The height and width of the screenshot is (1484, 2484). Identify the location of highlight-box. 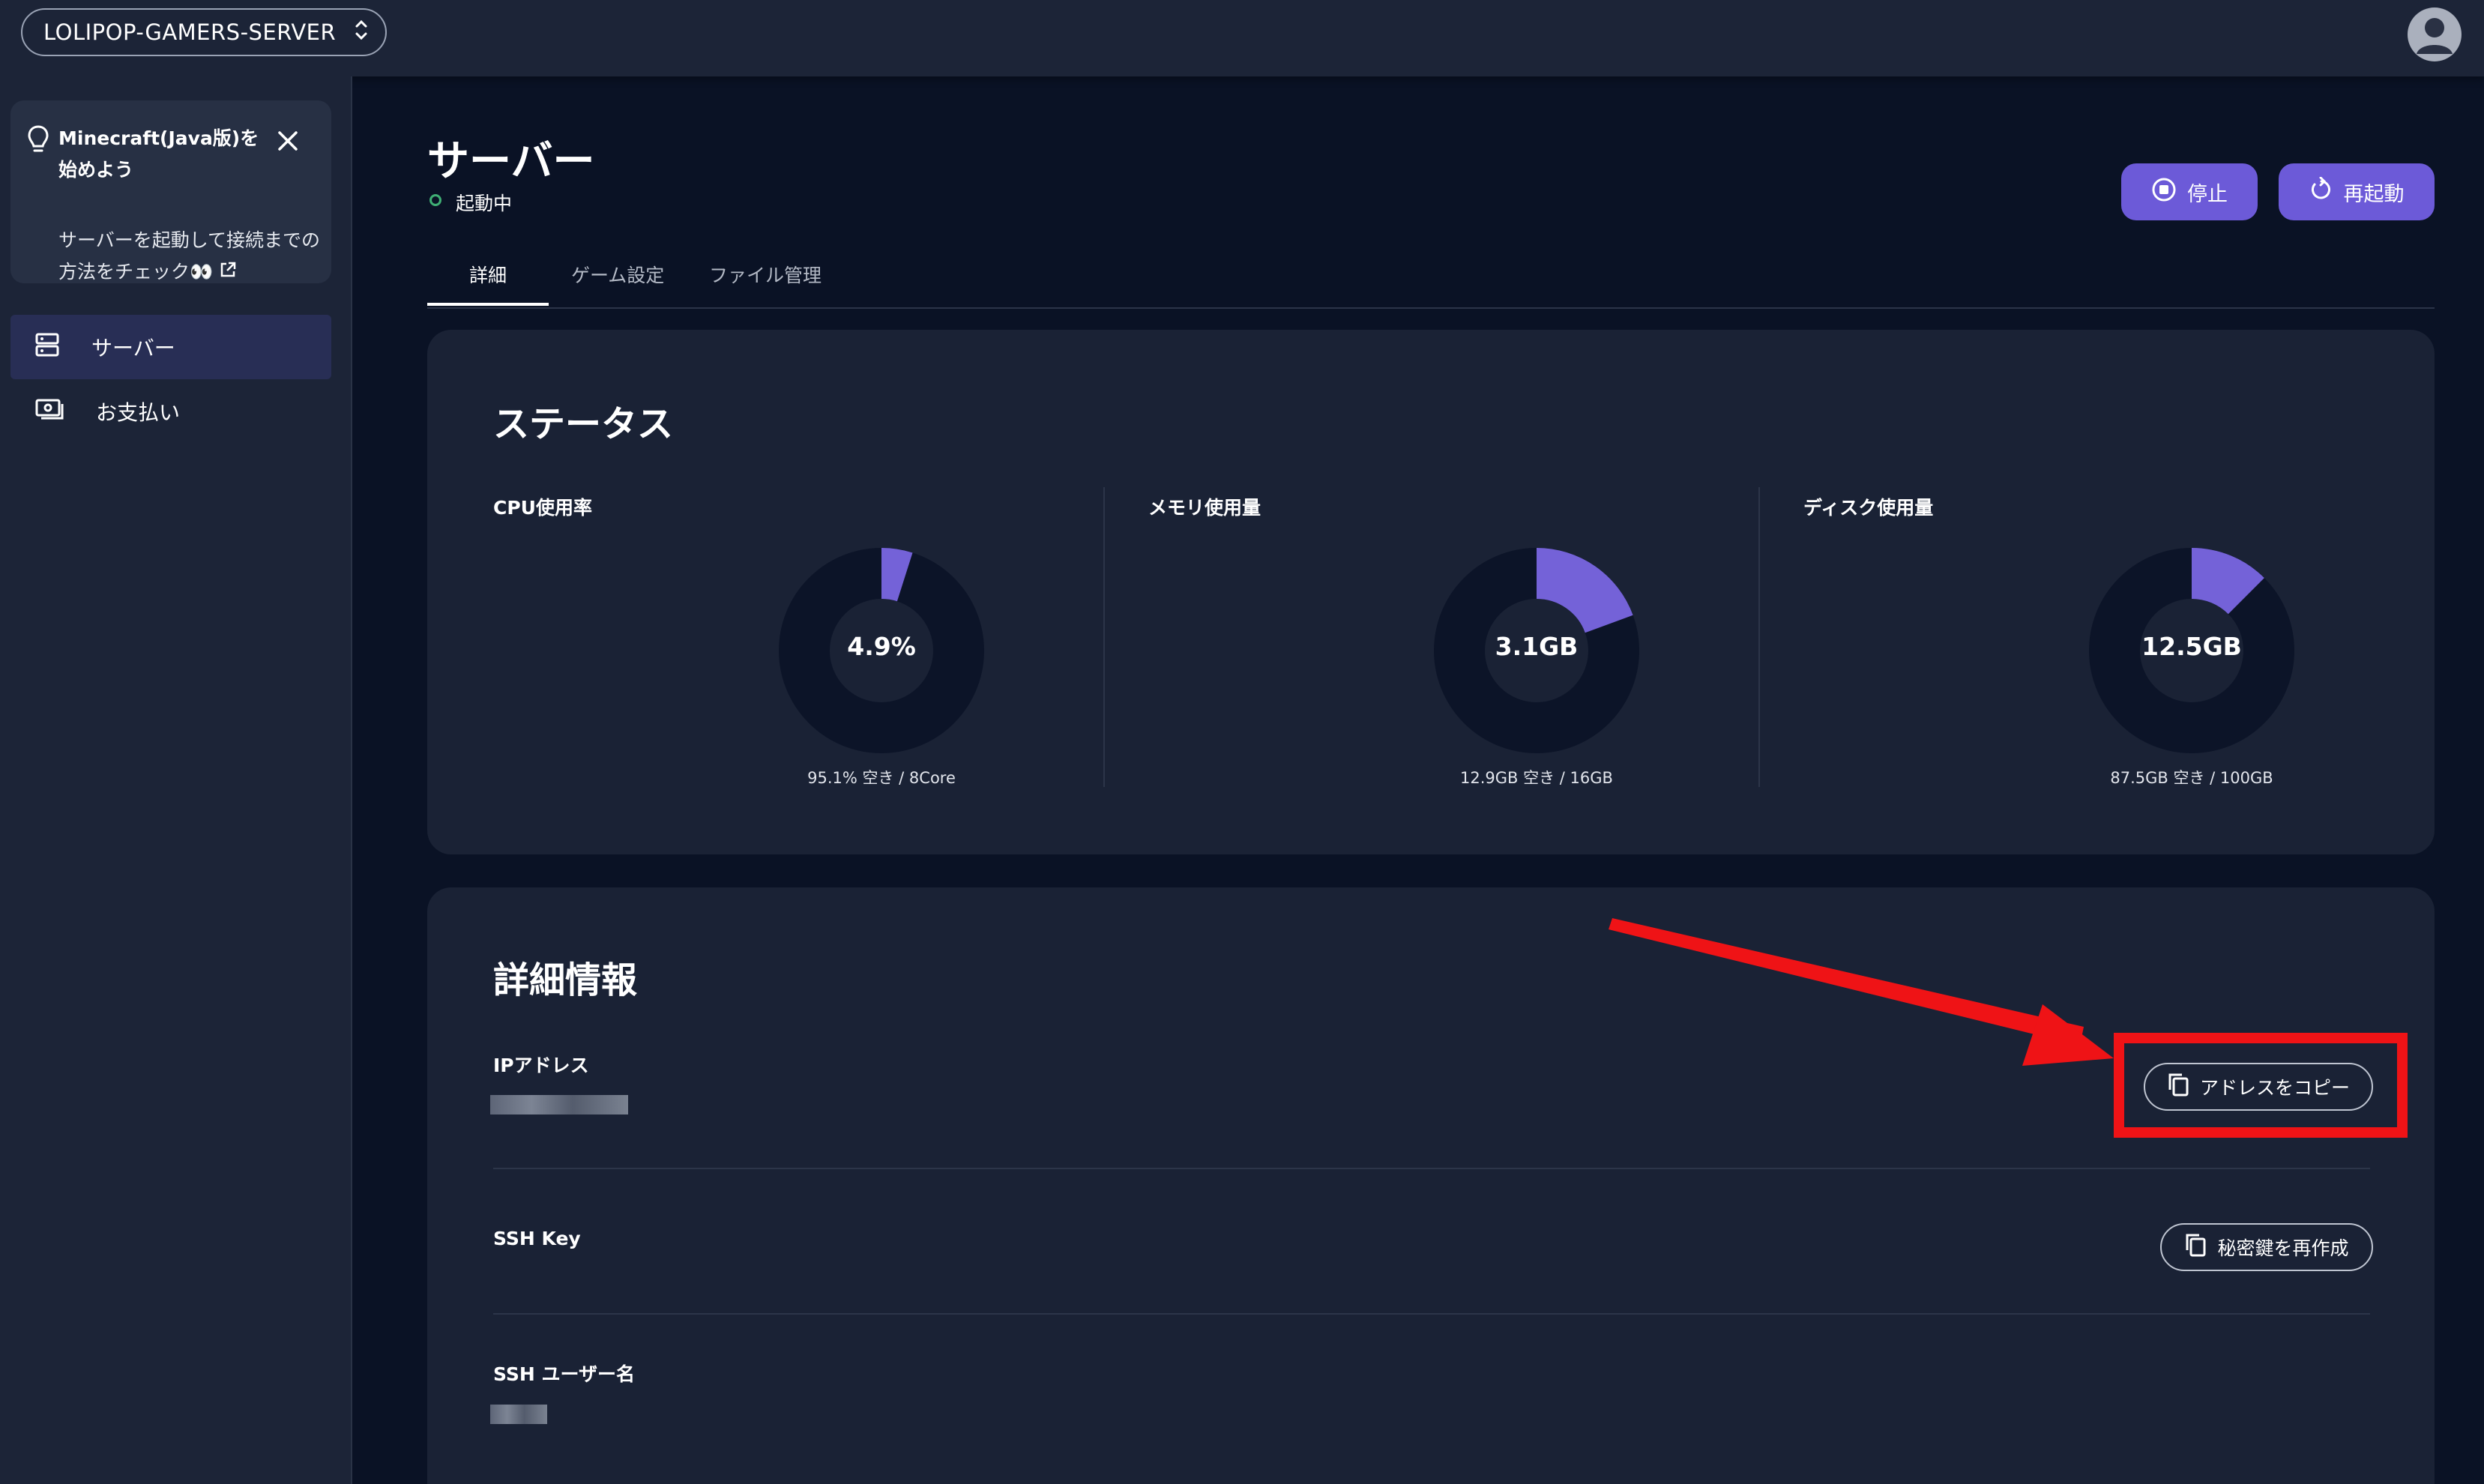
(2261, 1085).